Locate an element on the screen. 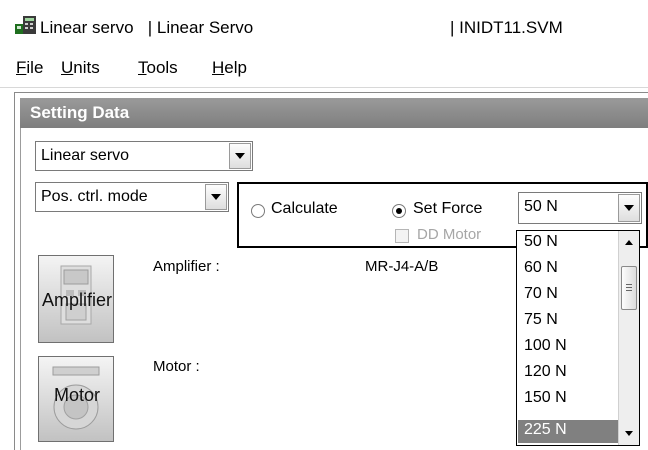  list-item: 75 N is located at coordinates (568, 321).